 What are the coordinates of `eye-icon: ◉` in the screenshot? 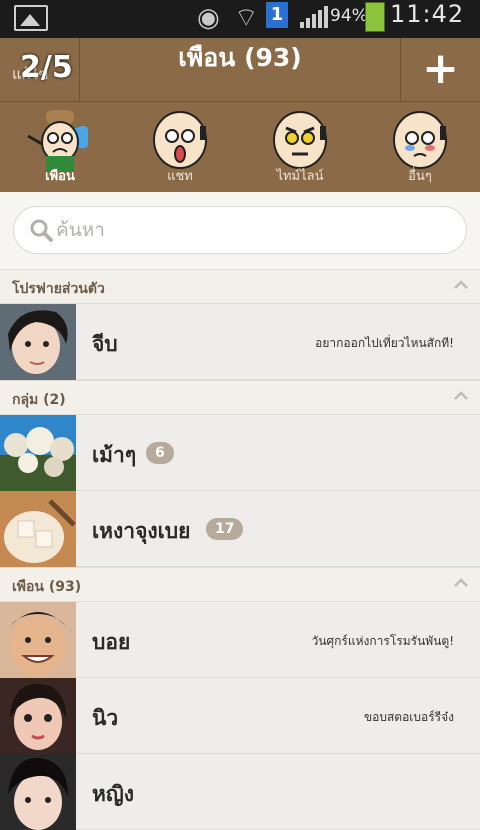 It's located at (208, 18).